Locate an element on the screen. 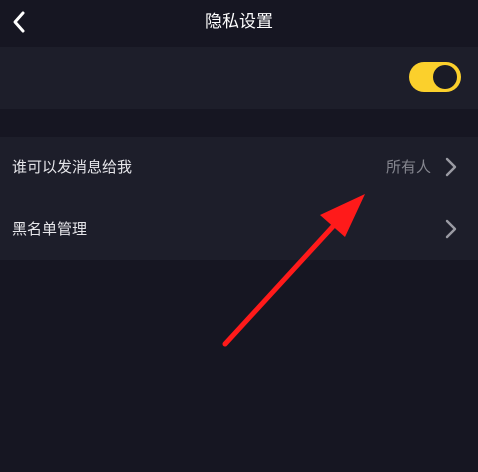  privacy-toggle-switch is located at coordinates (435, 77).